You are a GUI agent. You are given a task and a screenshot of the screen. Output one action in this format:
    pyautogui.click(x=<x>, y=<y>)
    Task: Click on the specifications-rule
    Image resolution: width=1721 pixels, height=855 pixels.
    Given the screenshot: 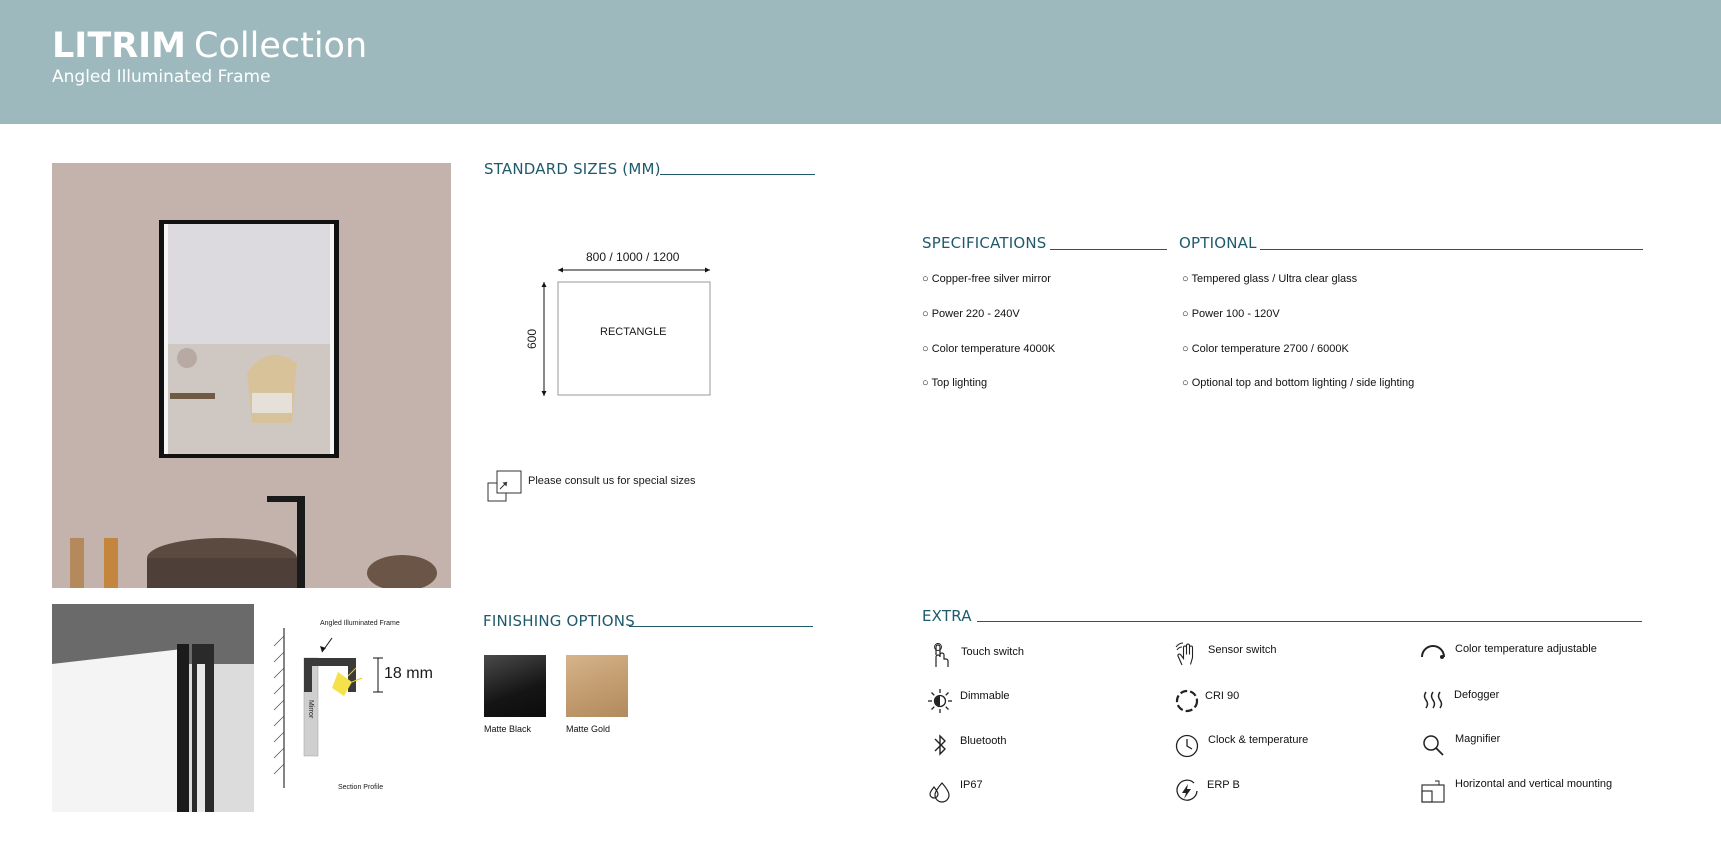 What is the action you would take?
    pyautogui.click(x=1108, y=249)
    